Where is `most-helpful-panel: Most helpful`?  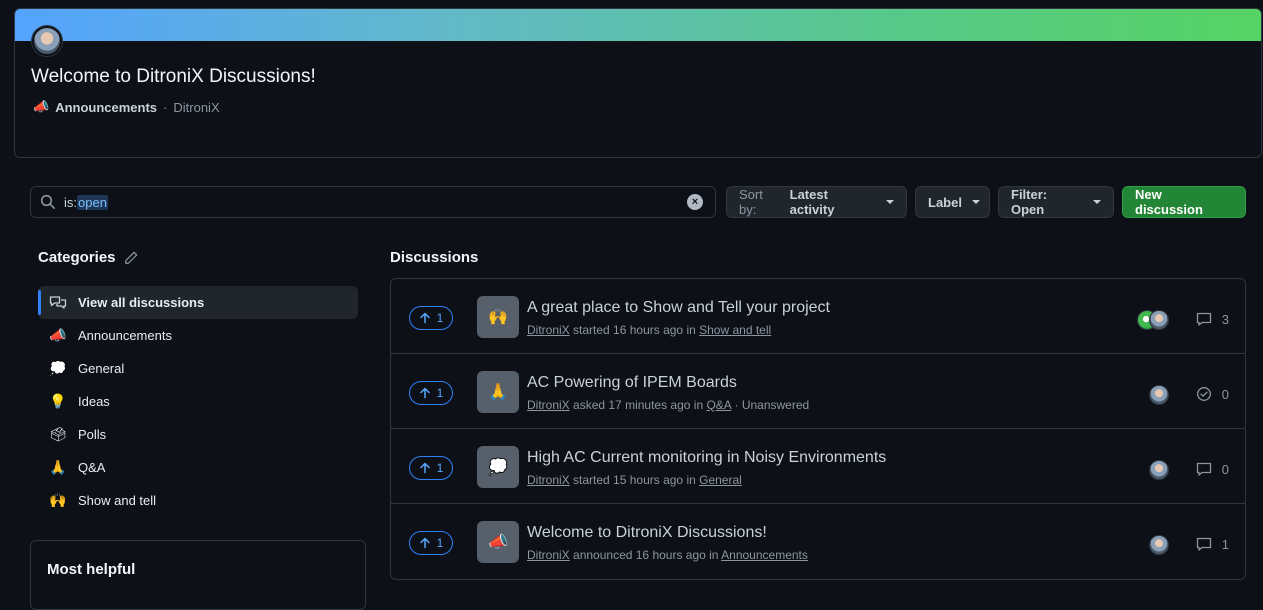 most-helpful-panel: Most helpful is located at coordinates (198, 575).